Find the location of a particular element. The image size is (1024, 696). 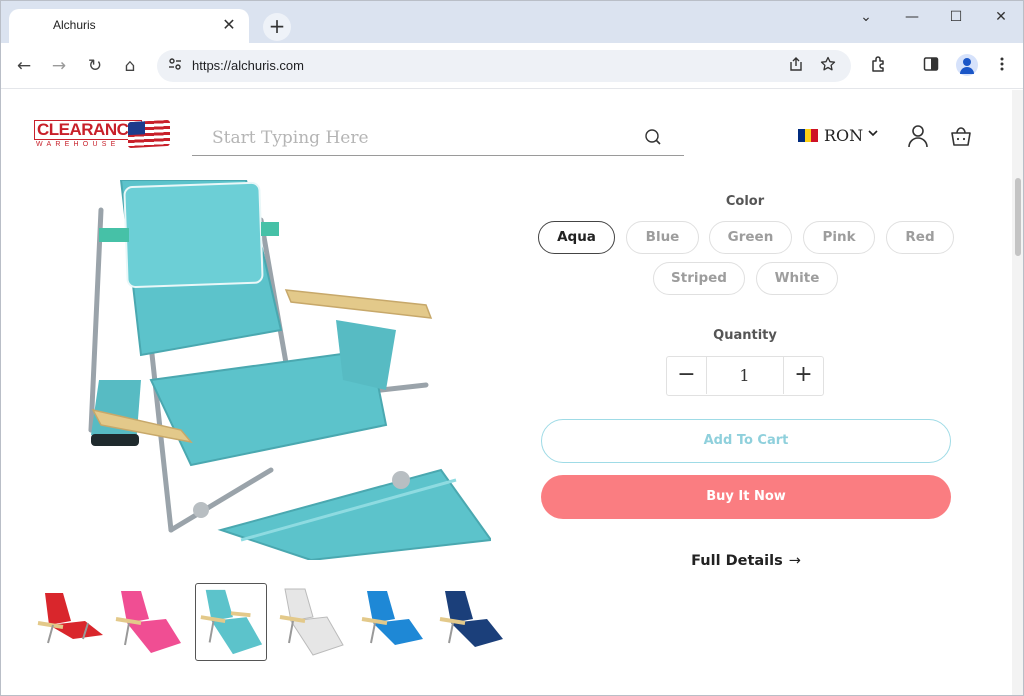

back-button: ← is located at coordinates (24, 66).